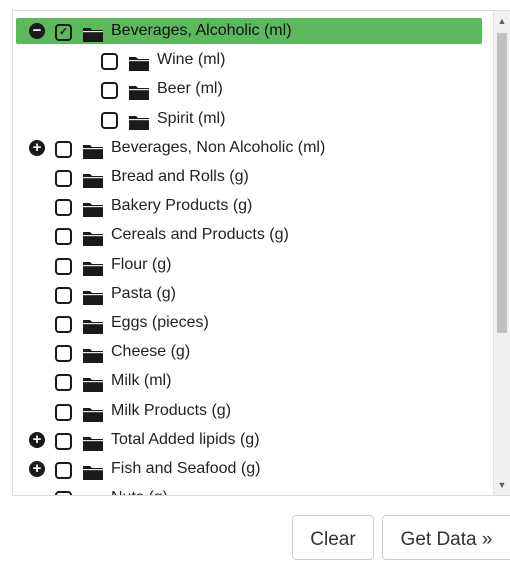 Image resolution: width=510 pixels, height=562 pixels. Describe the element at coordinates (218, 147) in the screenshot. I see `tree-node-label: Beverages, Non Alcoholic (ml)` at that location.